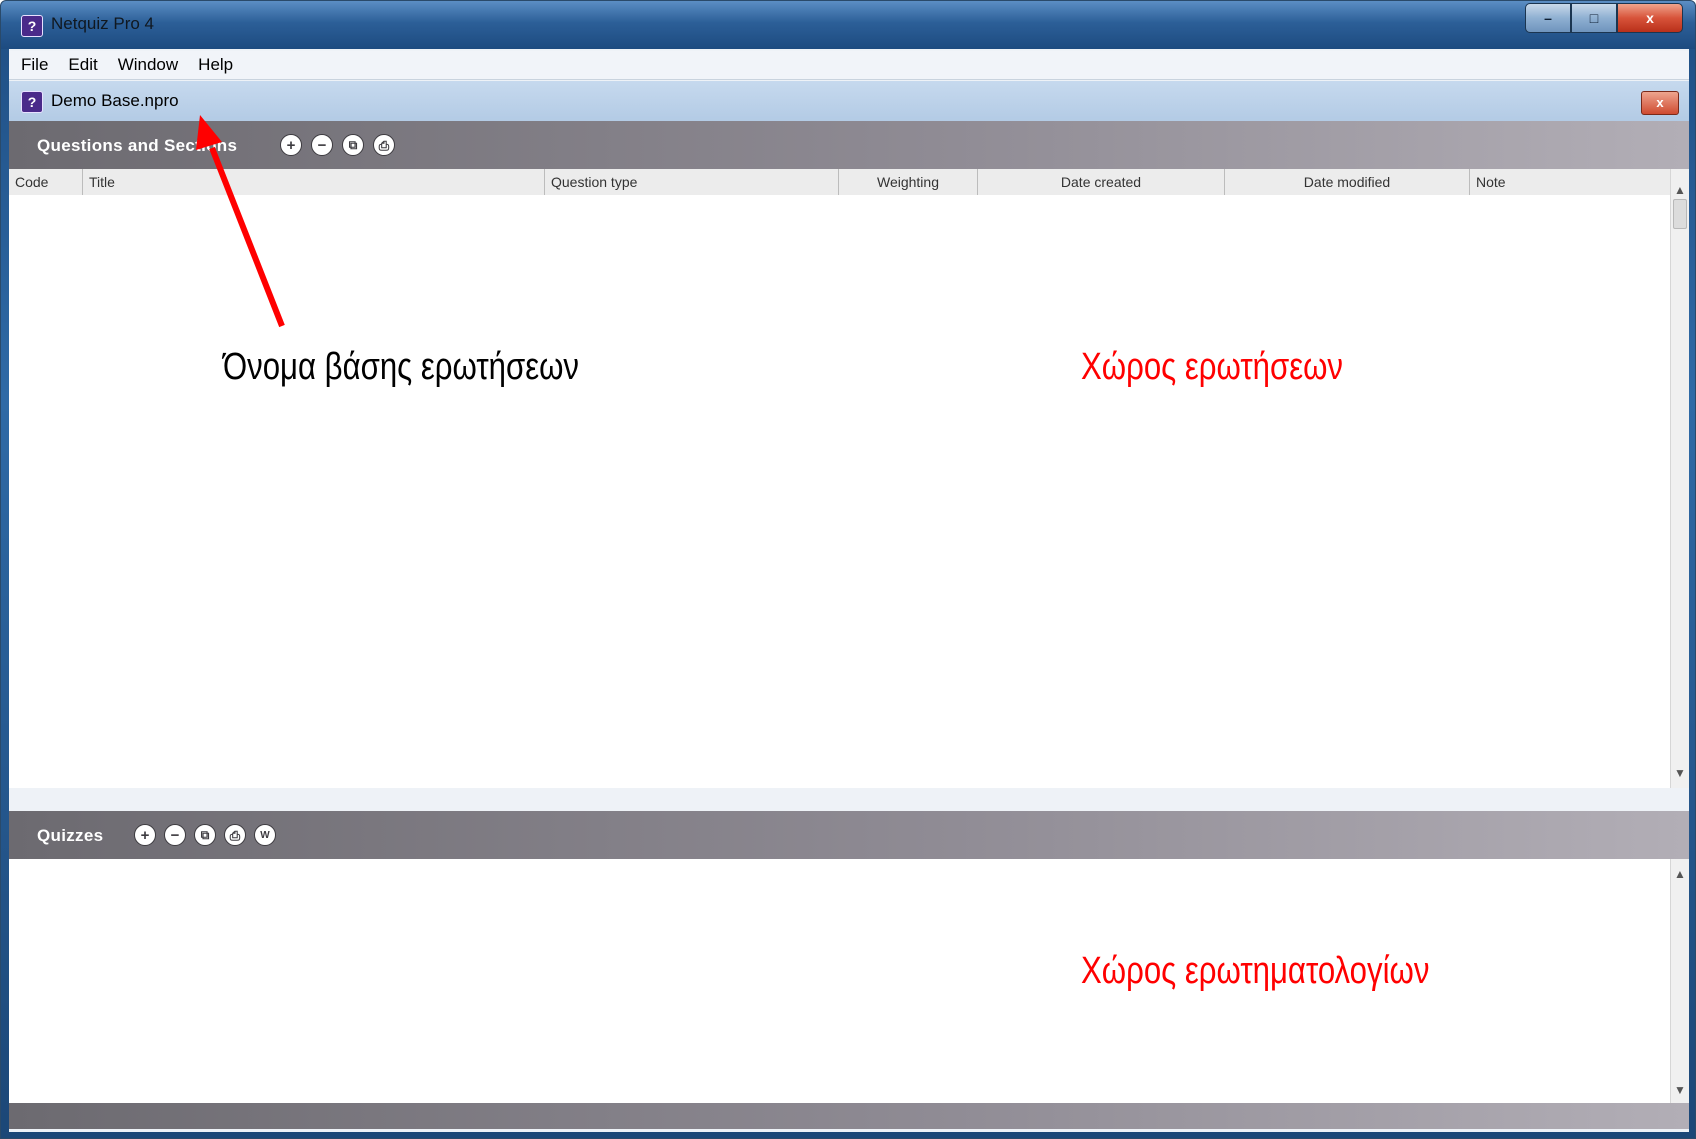  I want to click on column-header-title: Title, so click(314, 182).